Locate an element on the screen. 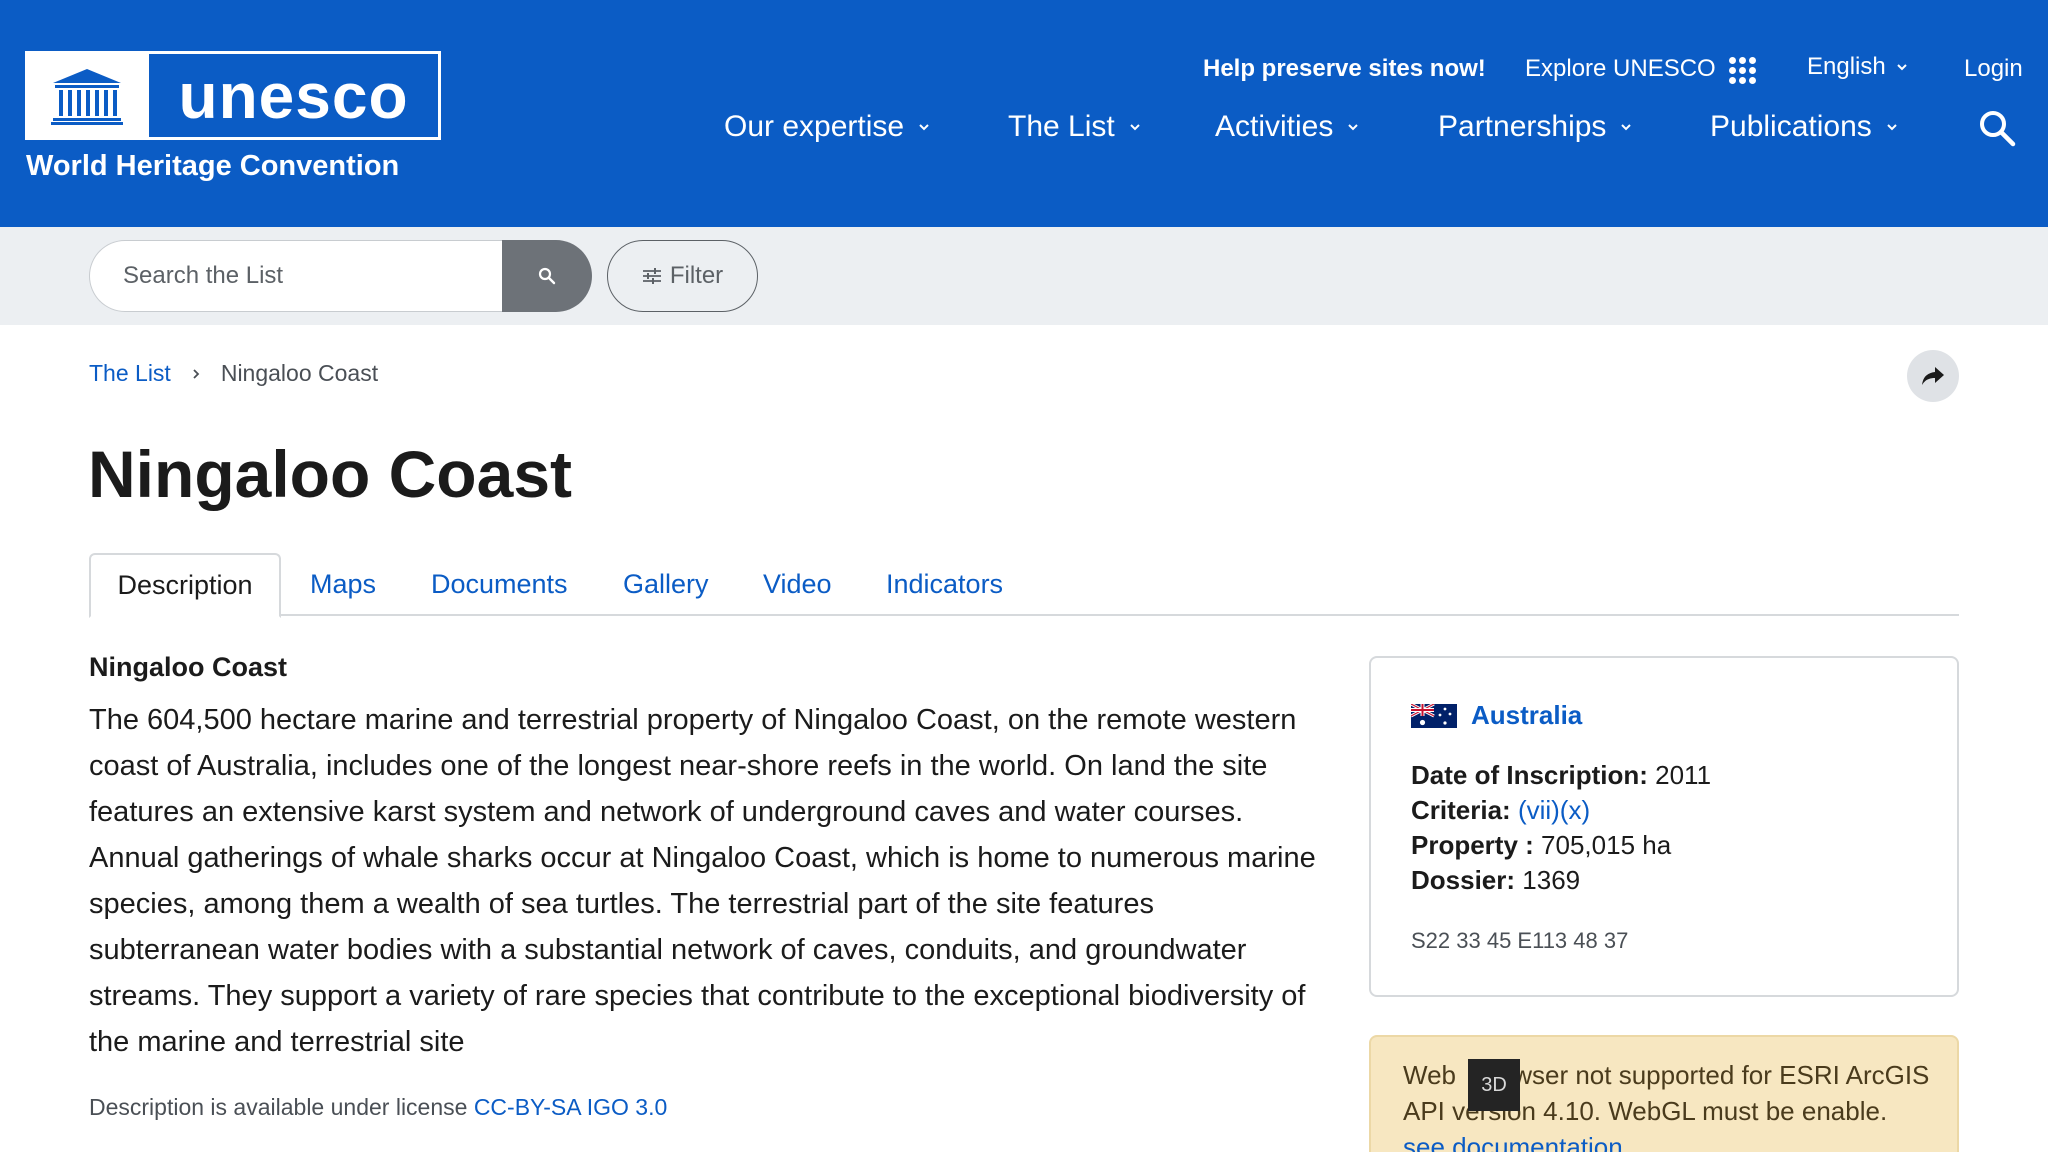 Image resolution: width=2048 pixels, height=1152 pixels. nav-label: Our expertise is located at coordinates (814, 126).